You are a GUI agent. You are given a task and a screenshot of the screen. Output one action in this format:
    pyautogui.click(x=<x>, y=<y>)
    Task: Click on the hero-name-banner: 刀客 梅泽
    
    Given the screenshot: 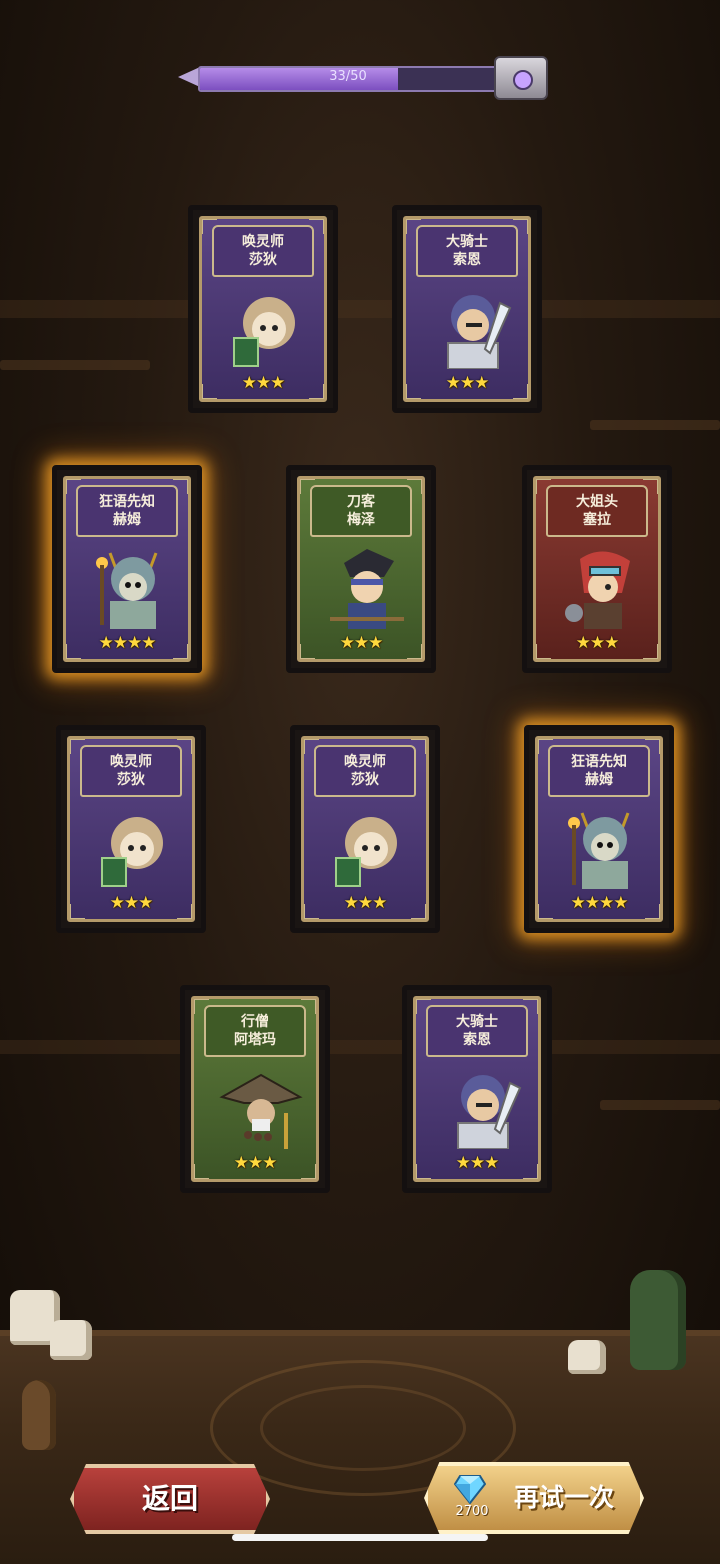 What is the action you would take?
    pyautogui.click(x=361, y=511)
    